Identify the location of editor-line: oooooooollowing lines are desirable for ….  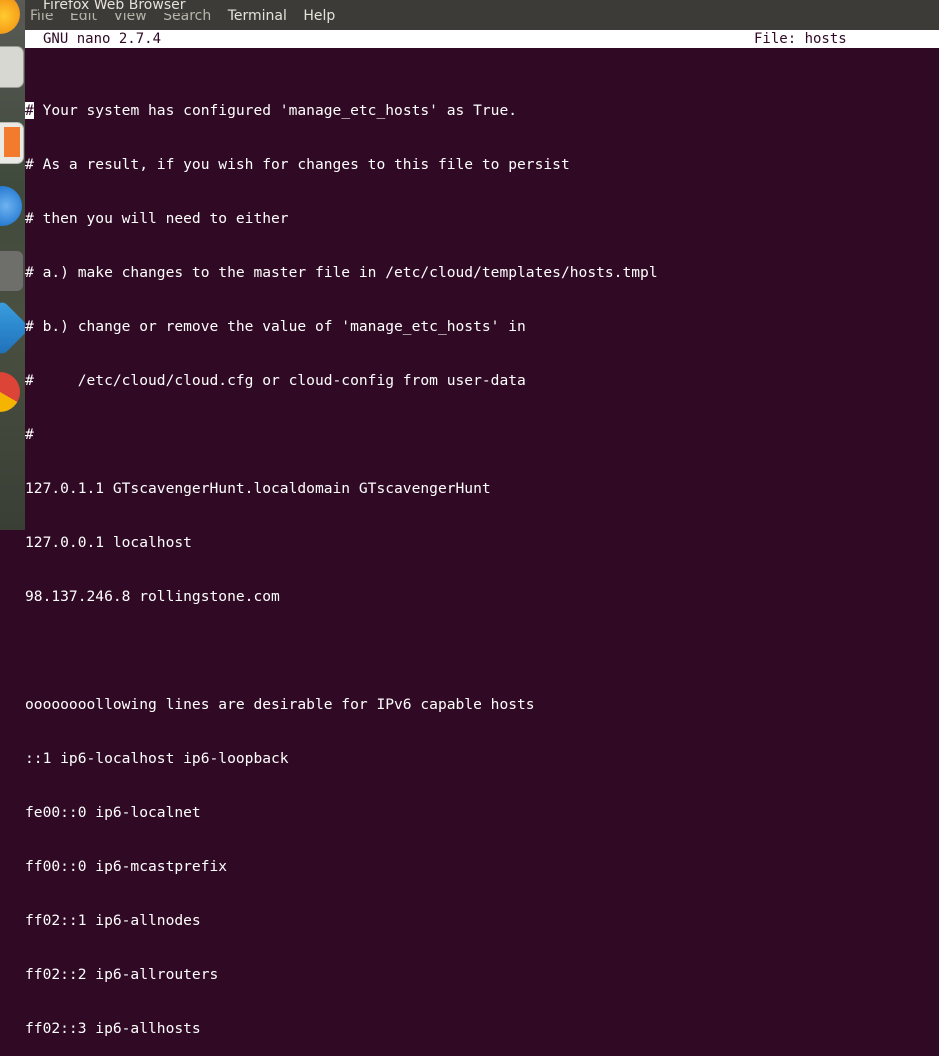
(280, 704).